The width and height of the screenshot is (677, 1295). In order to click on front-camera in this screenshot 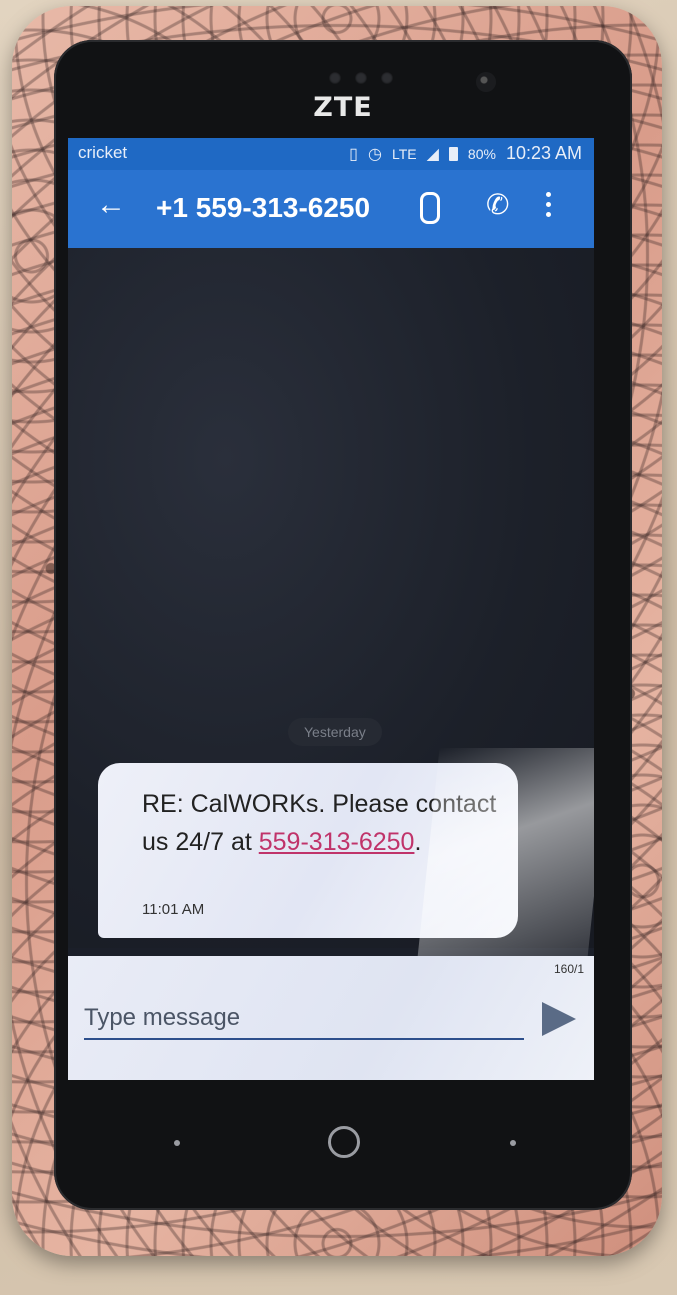, I will do `click(486, 82)`.